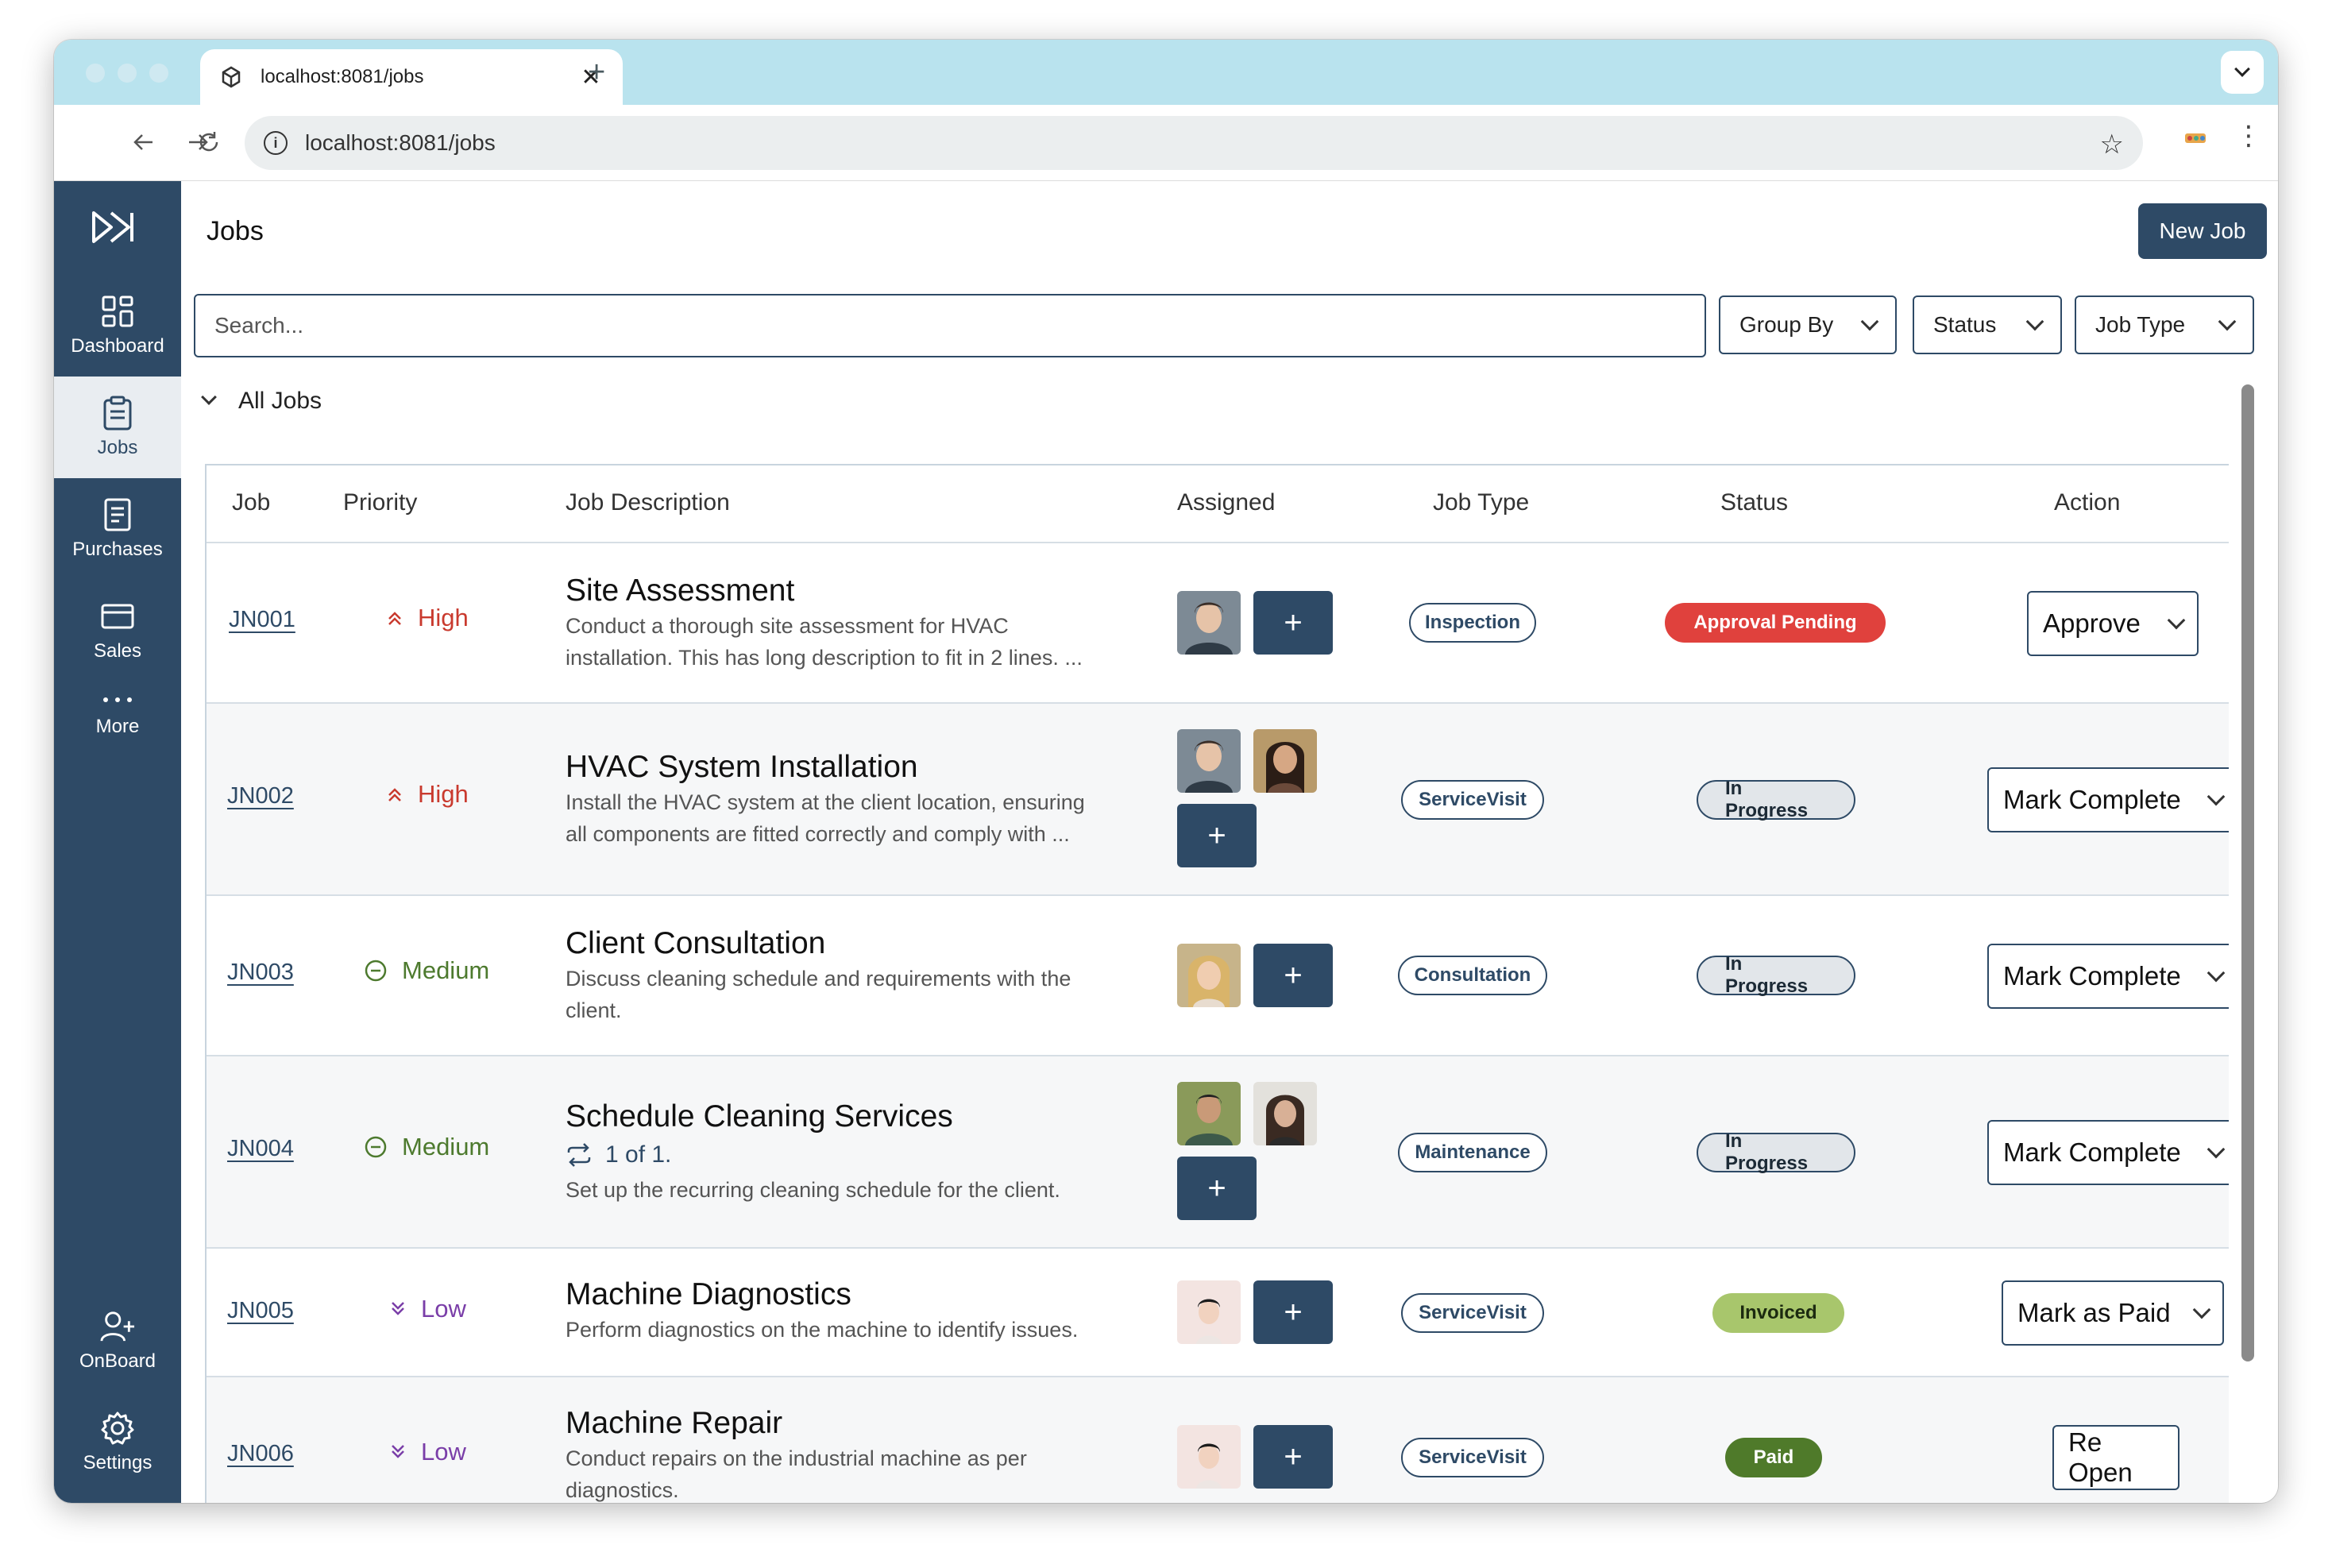 The image size is (2332, 1568). What do you see at coordinates (759, 1116) in the screenshot?
I see `job-title: Schedule Cleaning Services` at bounding box center [759, 1116].